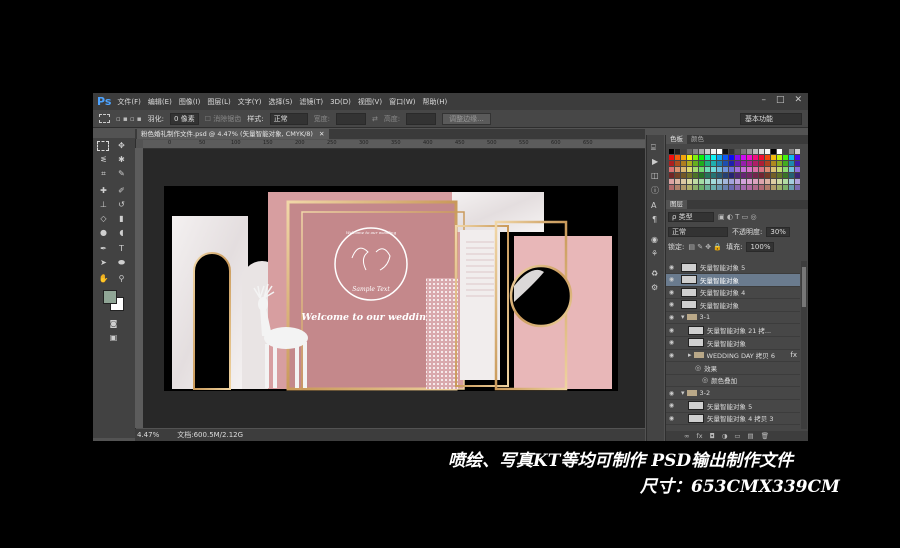 Image resolution: width=900 pixels, height=548 pixels. I want to click on menu-type: 文字(Y), so click(250, 102).